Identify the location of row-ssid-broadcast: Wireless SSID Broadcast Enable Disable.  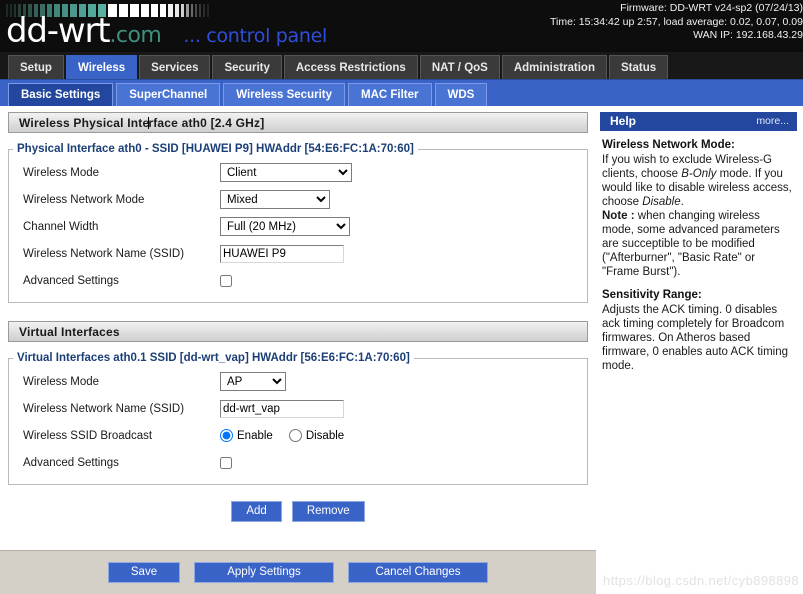
(298, 435).